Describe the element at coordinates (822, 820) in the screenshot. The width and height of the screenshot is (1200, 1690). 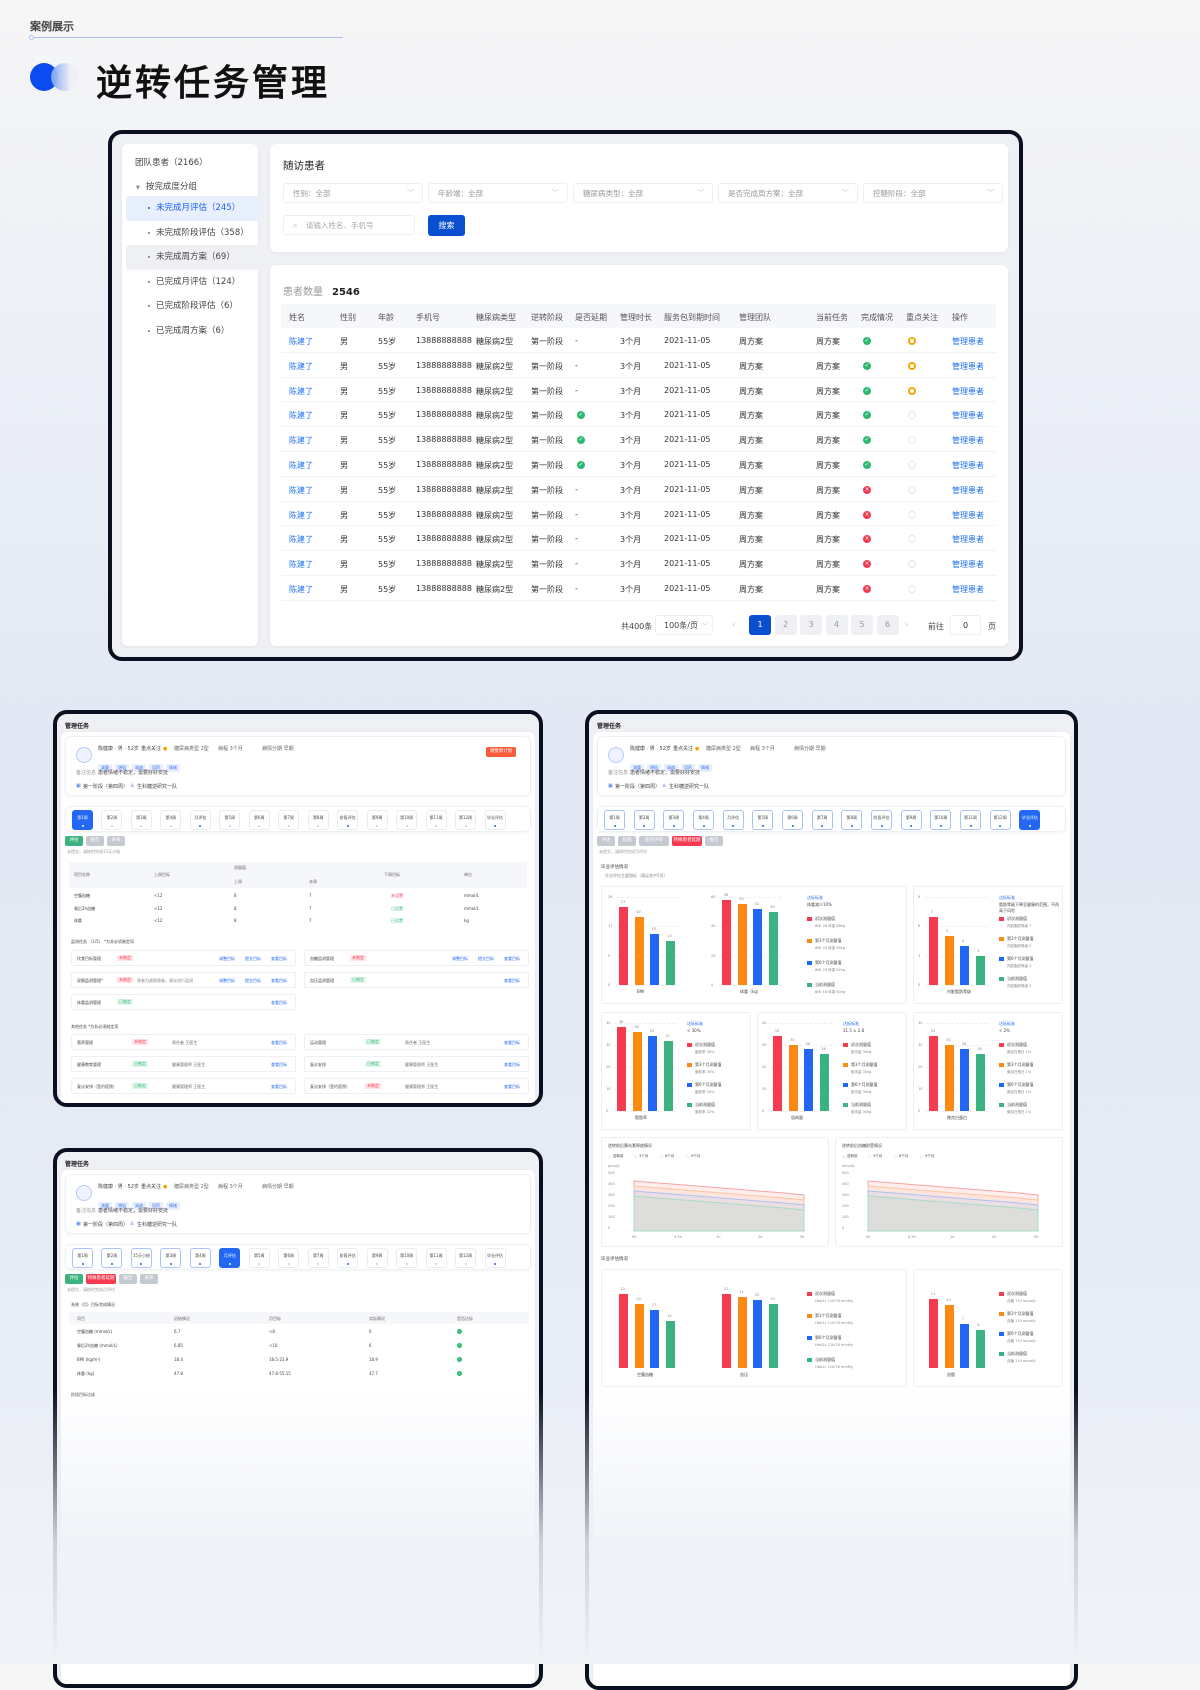
I see `week-step: 第7周` at that location.